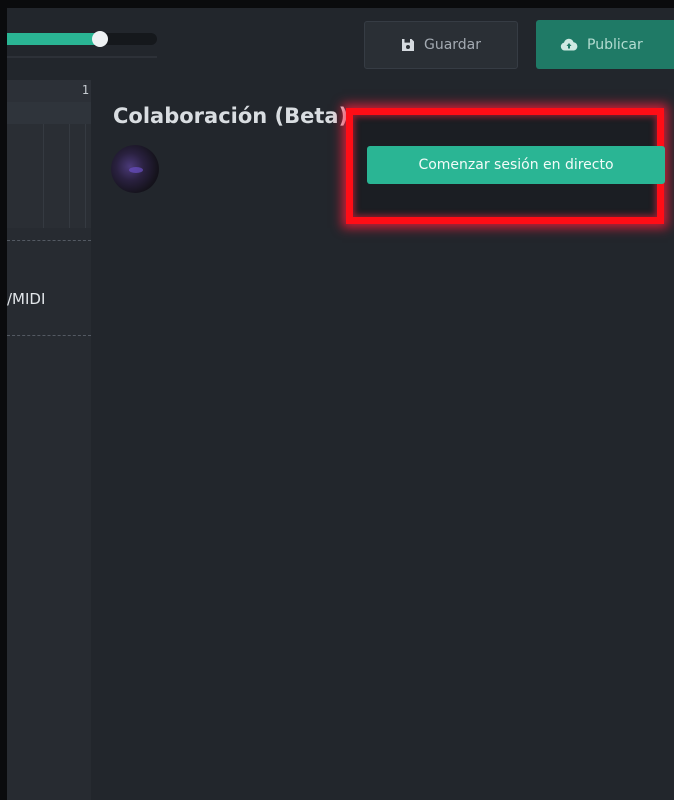 The width and height of the screenshot is (674, 800). Describe the element at coordinates (452, 45) in the screenshot. I see `save-button-label: Guardar` at that location.